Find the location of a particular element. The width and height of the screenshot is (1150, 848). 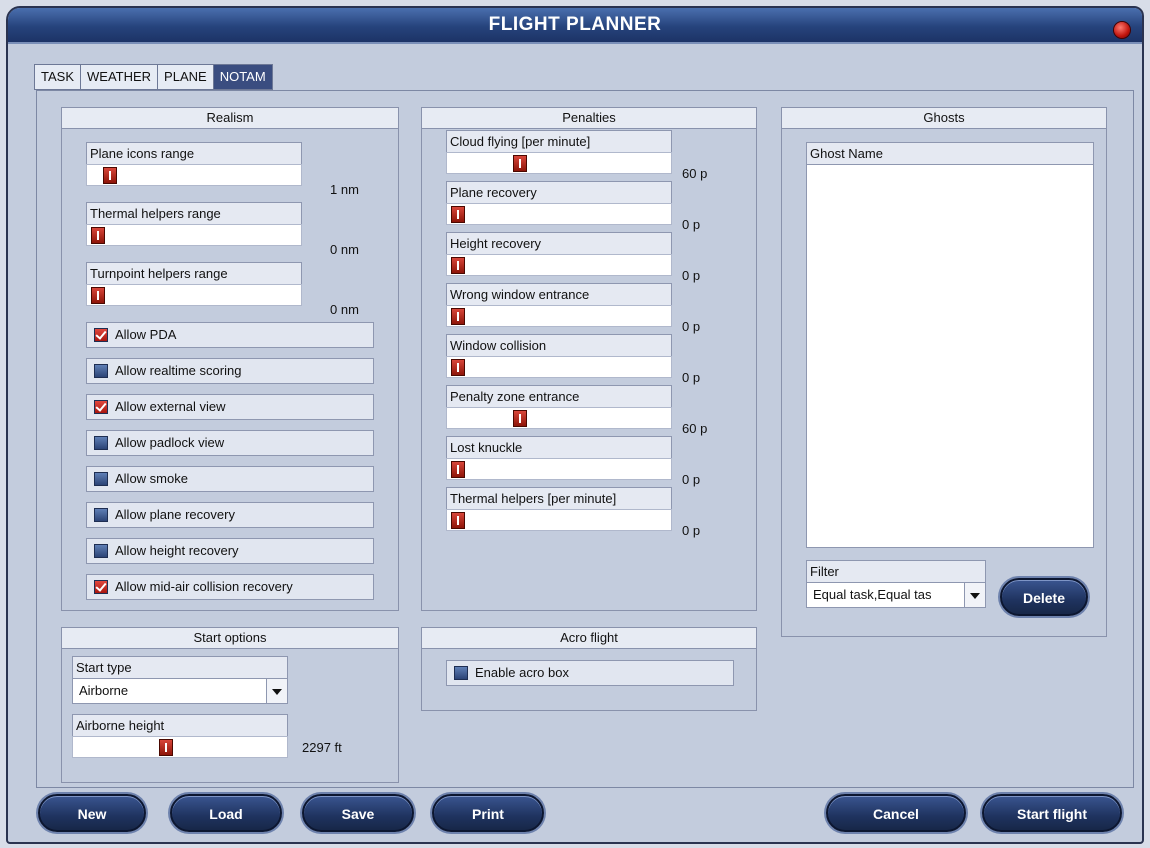

window-title: FLIGHT PLANNER is located at coordinates (575, 24).